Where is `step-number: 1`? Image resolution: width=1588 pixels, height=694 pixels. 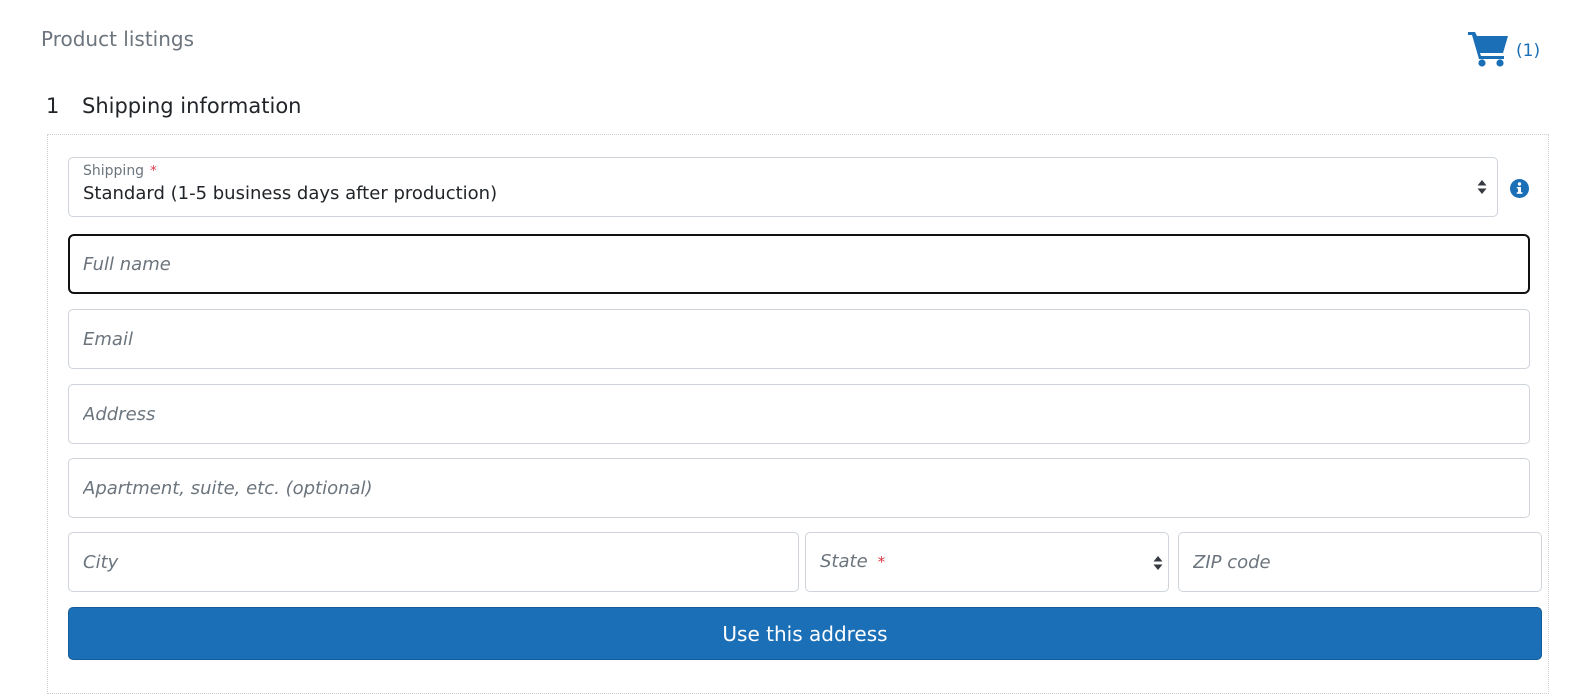
step-number: 1 is located at coordinates (53, 106).